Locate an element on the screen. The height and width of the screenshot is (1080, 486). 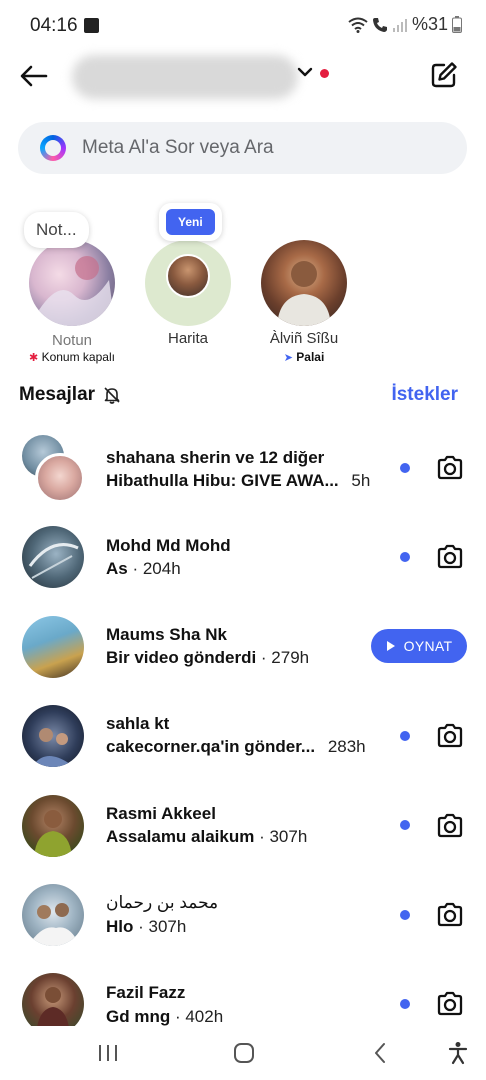
conversation-row: sahla kt cakecorner.qa'in gönder... 283h is located at coordinates (243, 738).